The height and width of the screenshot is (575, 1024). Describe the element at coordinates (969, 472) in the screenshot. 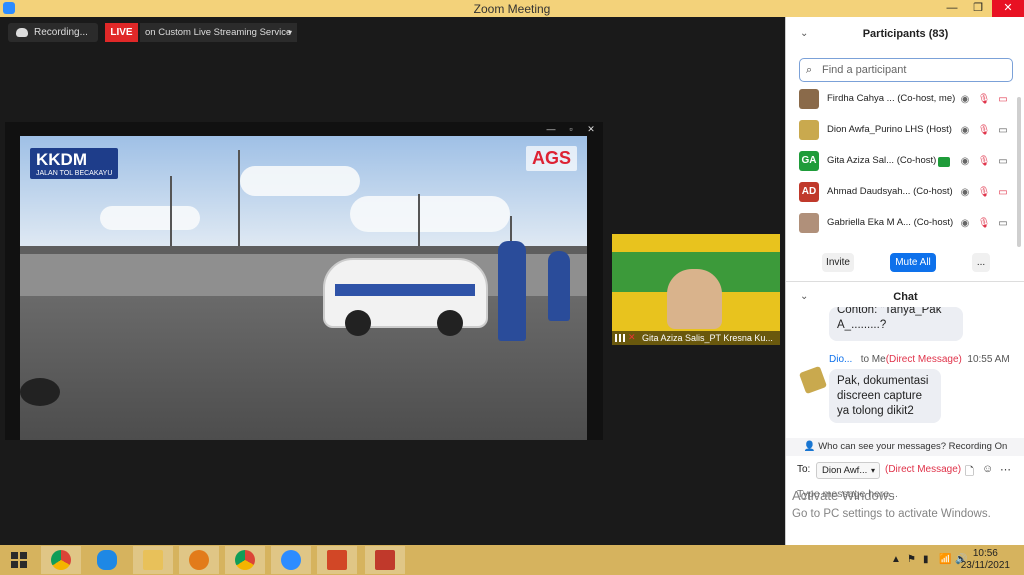

I see `file-icon: 🗋` at that location.